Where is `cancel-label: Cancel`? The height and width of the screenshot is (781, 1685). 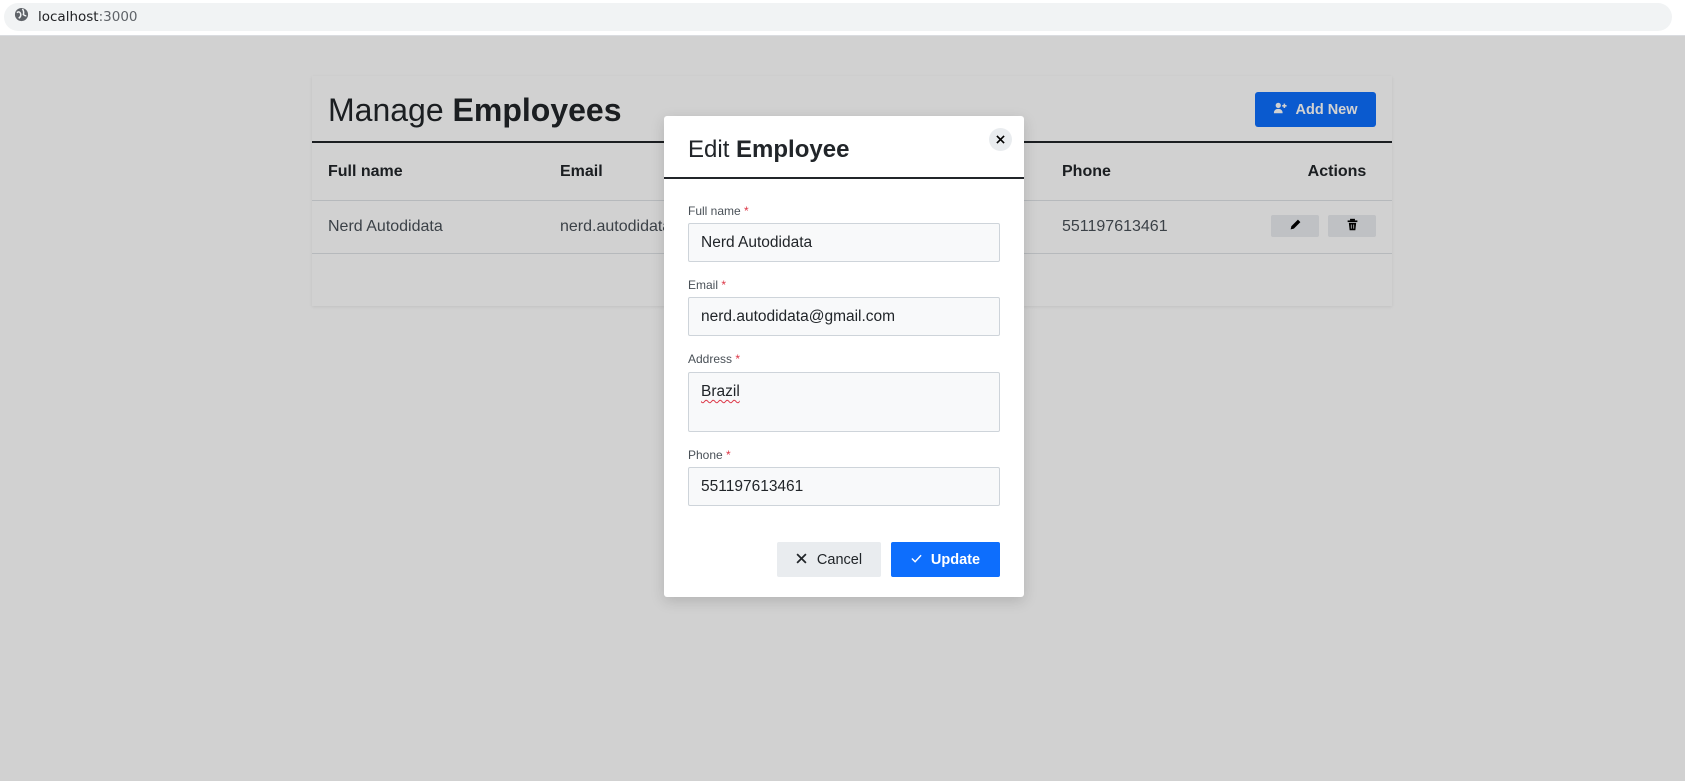 cancel-label: Cancel is located at coordinates (839, 559).